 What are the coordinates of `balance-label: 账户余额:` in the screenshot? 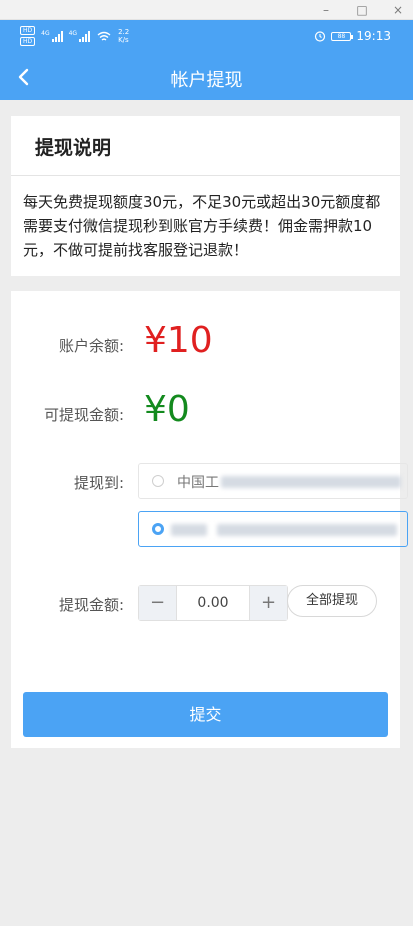 It's located at (91, 346).